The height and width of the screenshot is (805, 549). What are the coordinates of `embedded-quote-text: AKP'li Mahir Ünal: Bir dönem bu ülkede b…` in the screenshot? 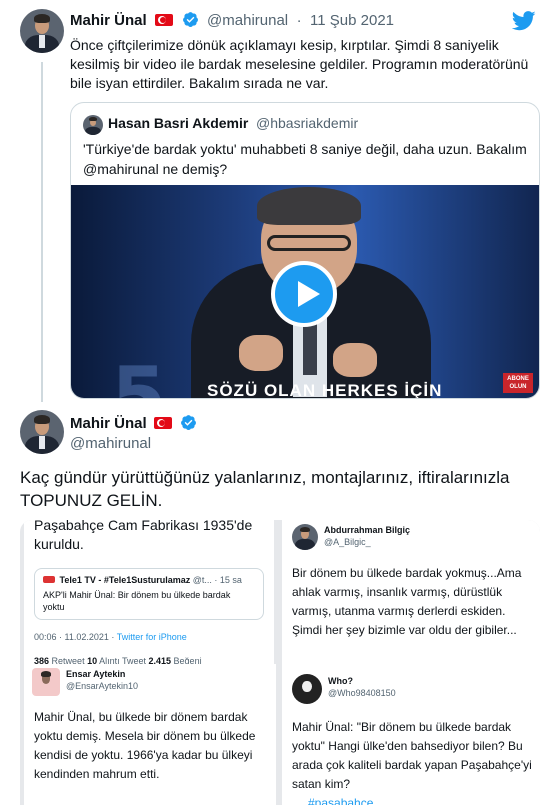 It's located at (137, 601).